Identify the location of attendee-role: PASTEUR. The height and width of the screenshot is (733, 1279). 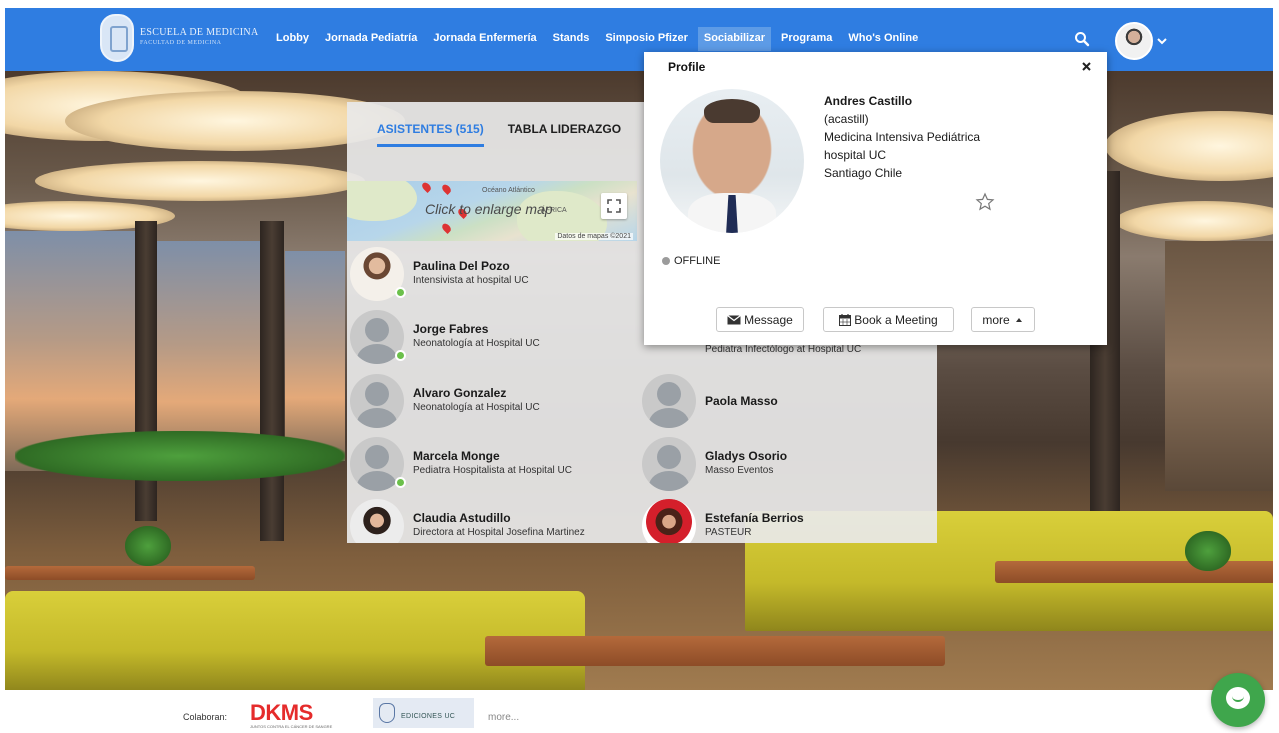
(728, 532).